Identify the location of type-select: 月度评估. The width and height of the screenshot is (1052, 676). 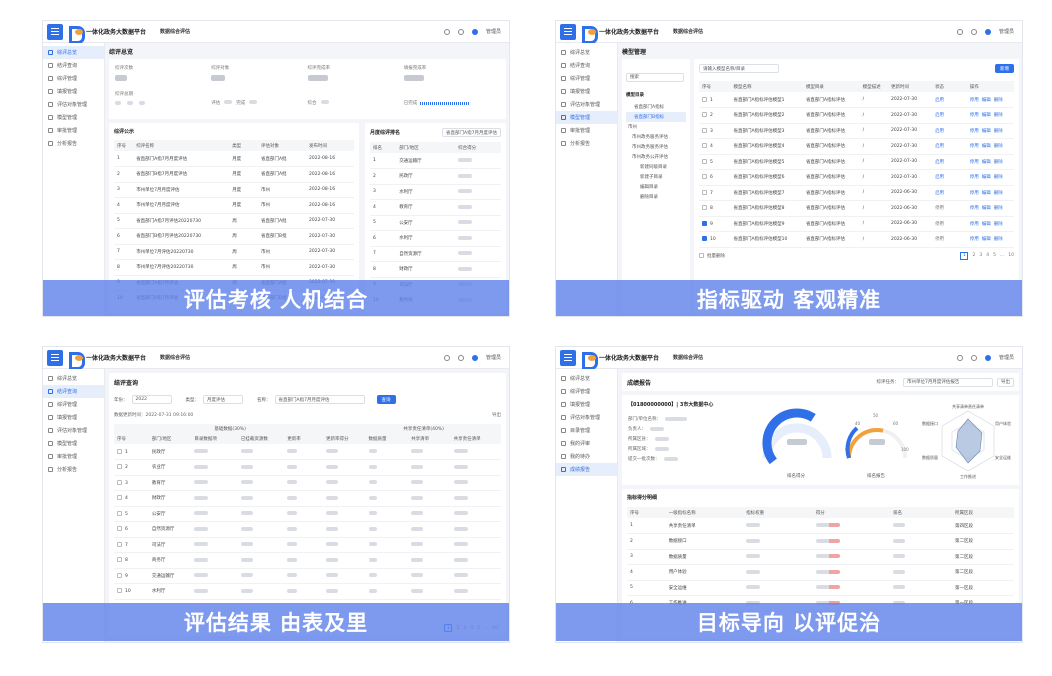
(223, 399).